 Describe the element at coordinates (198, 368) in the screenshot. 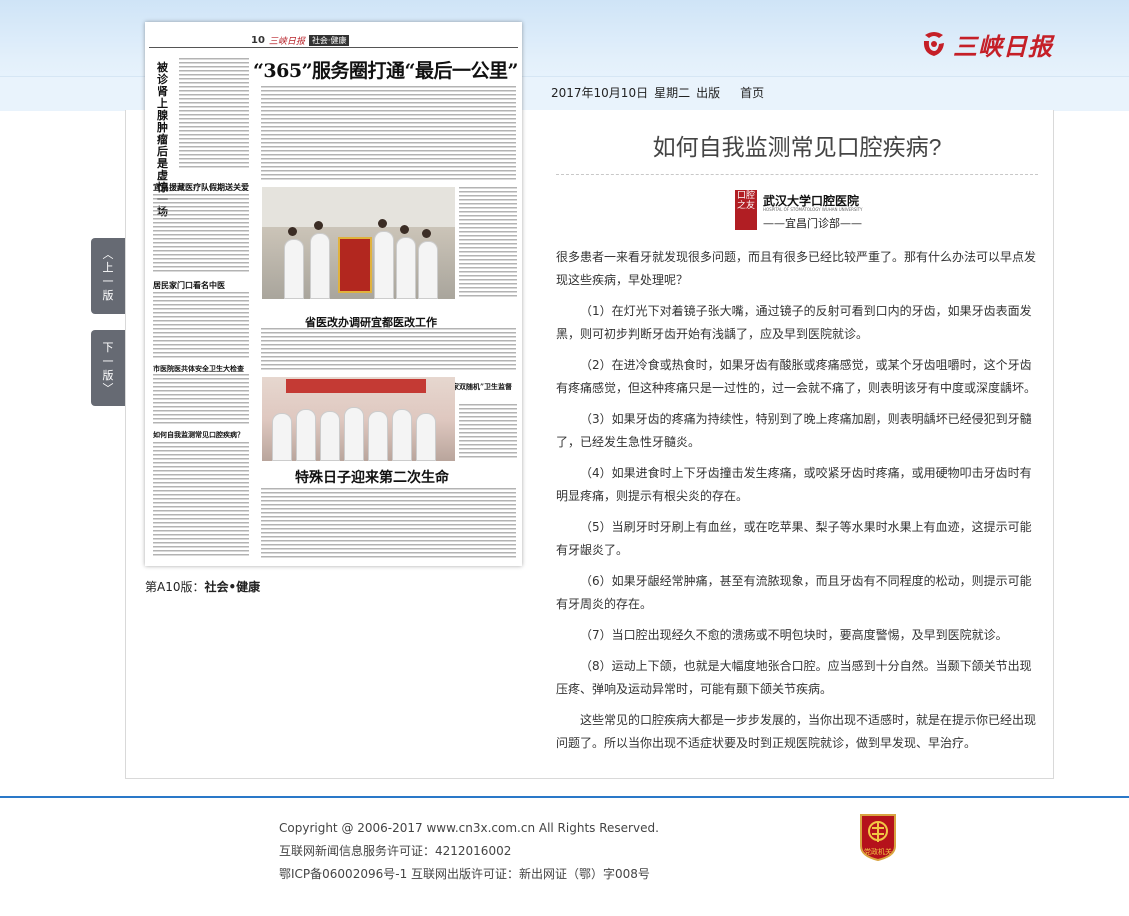

I see `headline-5: 市医院医共体安全卫生大检查` at that location.